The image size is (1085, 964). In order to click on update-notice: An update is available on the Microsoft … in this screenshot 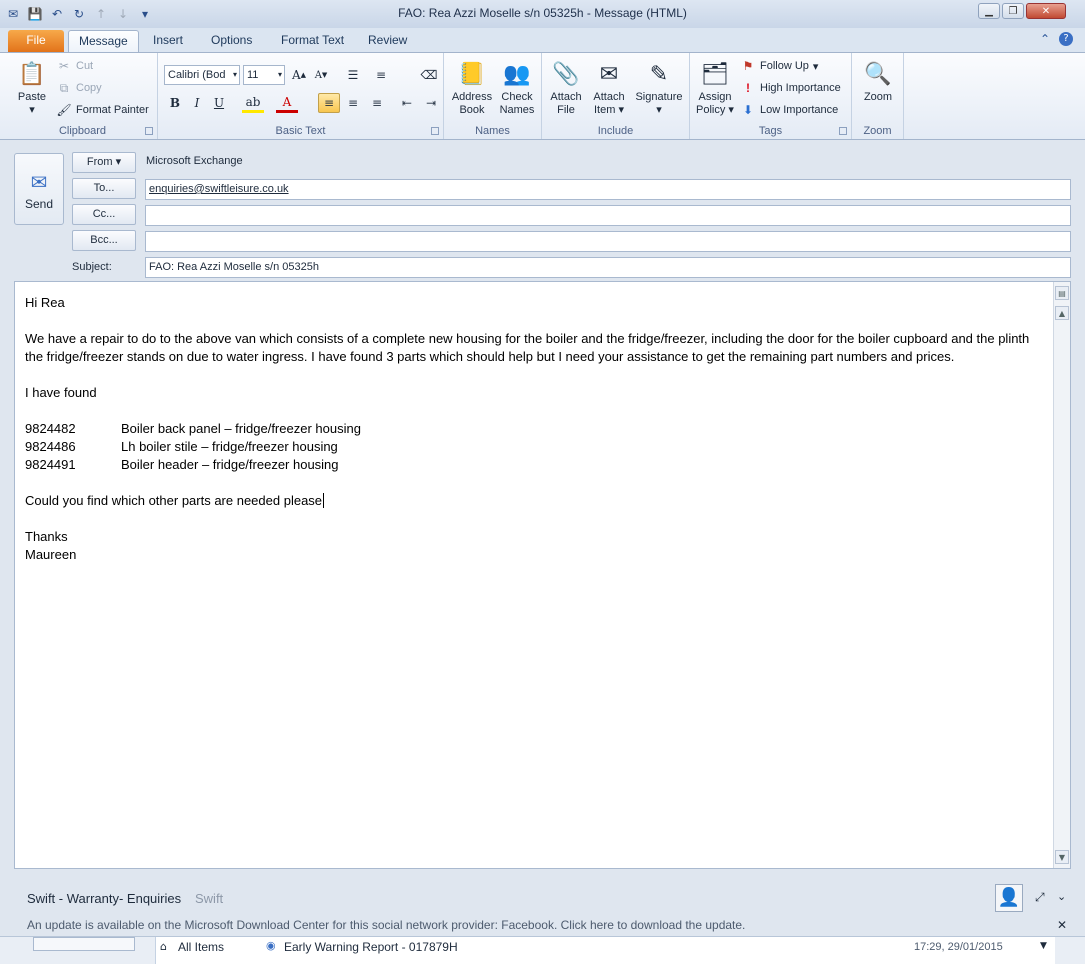, I will do `click(386, 925)`.